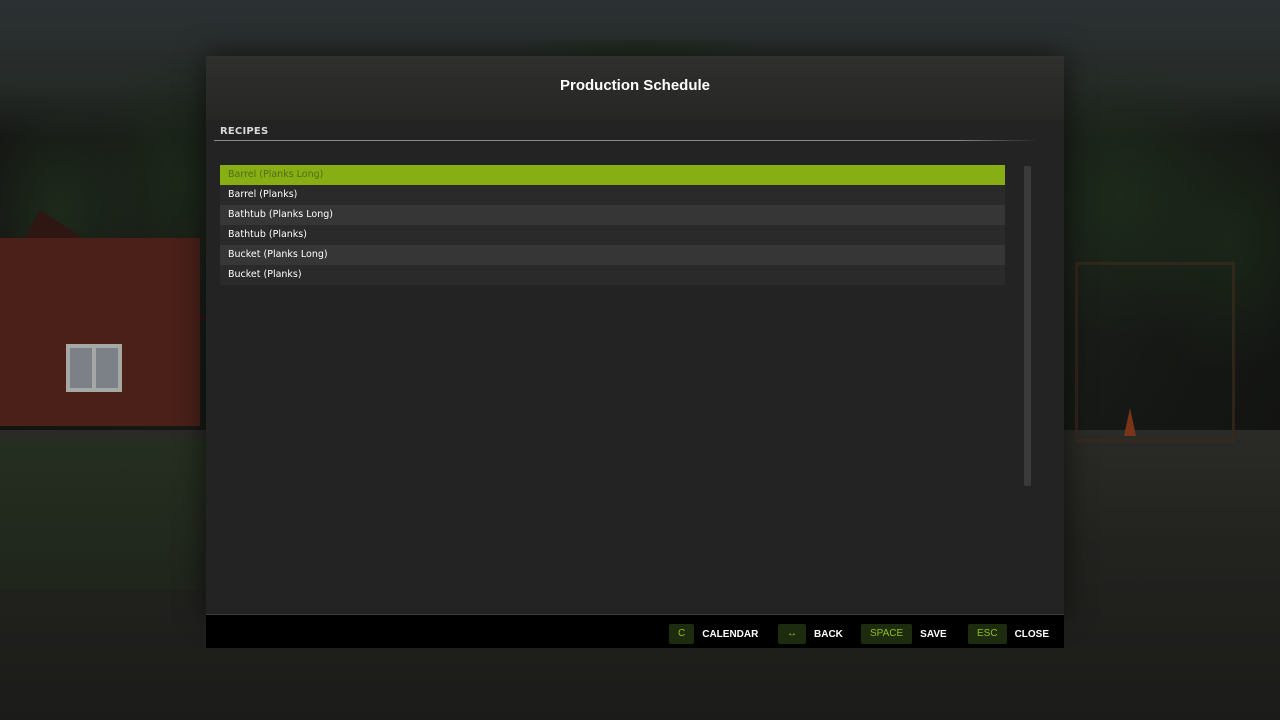  Describe the element at coordinates (810, 634) in the screenshot. I see `back-hint: ↔ BACK` at that location.